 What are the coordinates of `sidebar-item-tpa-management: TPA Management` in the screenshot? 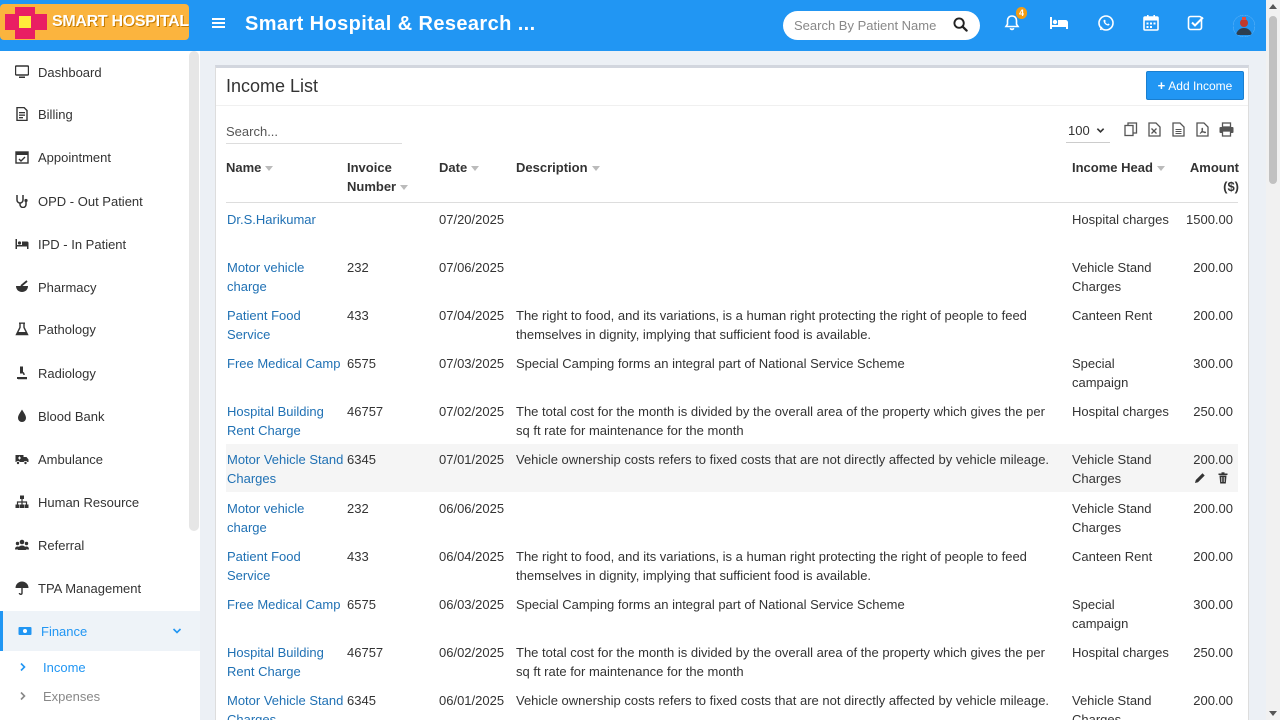 It's located at (93, 588).